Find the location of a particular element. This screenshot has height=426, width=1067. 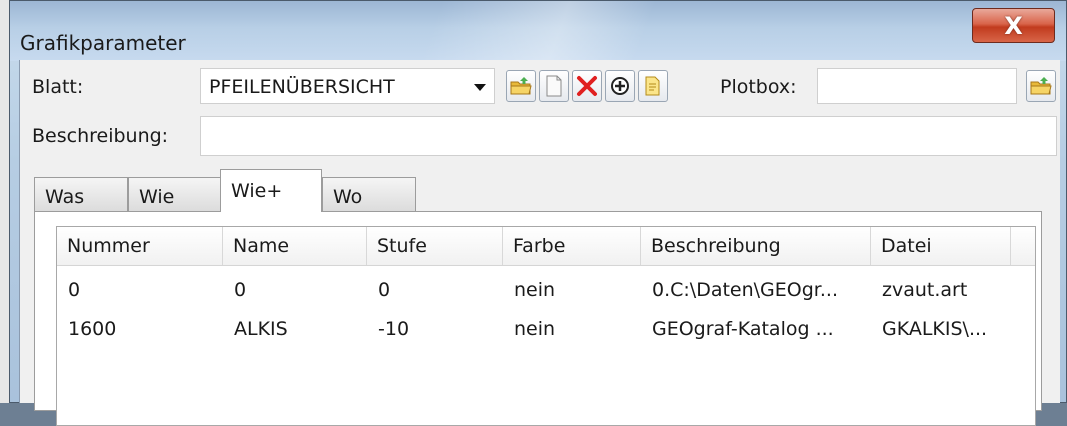

add-circle-icon is located at coordinates (620, 86).